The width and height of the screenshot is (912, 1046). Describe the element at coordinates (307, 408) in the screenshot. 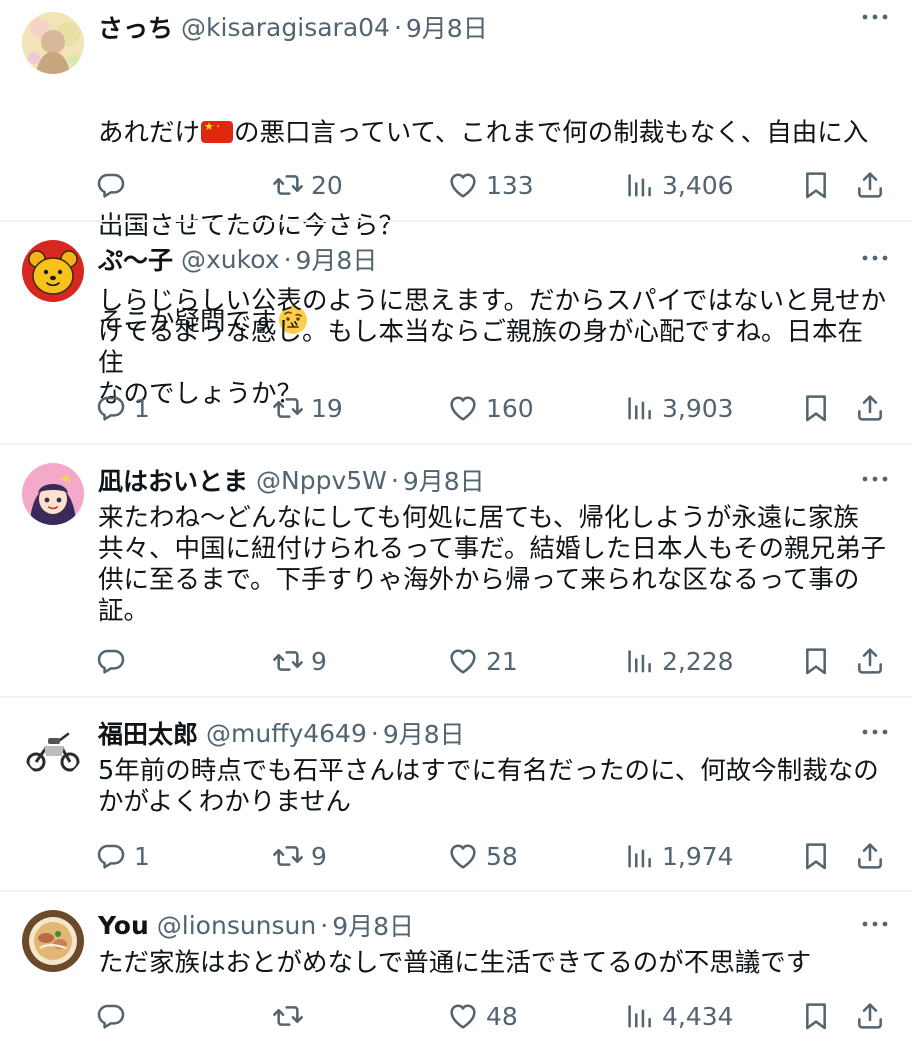

I see `retweet-button: 19` at that location.